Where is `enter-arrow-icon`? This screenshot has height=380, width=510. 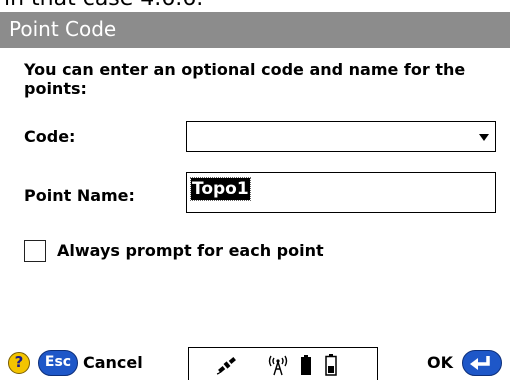 enter-arrow-icon is located at coordinates (480, 363).